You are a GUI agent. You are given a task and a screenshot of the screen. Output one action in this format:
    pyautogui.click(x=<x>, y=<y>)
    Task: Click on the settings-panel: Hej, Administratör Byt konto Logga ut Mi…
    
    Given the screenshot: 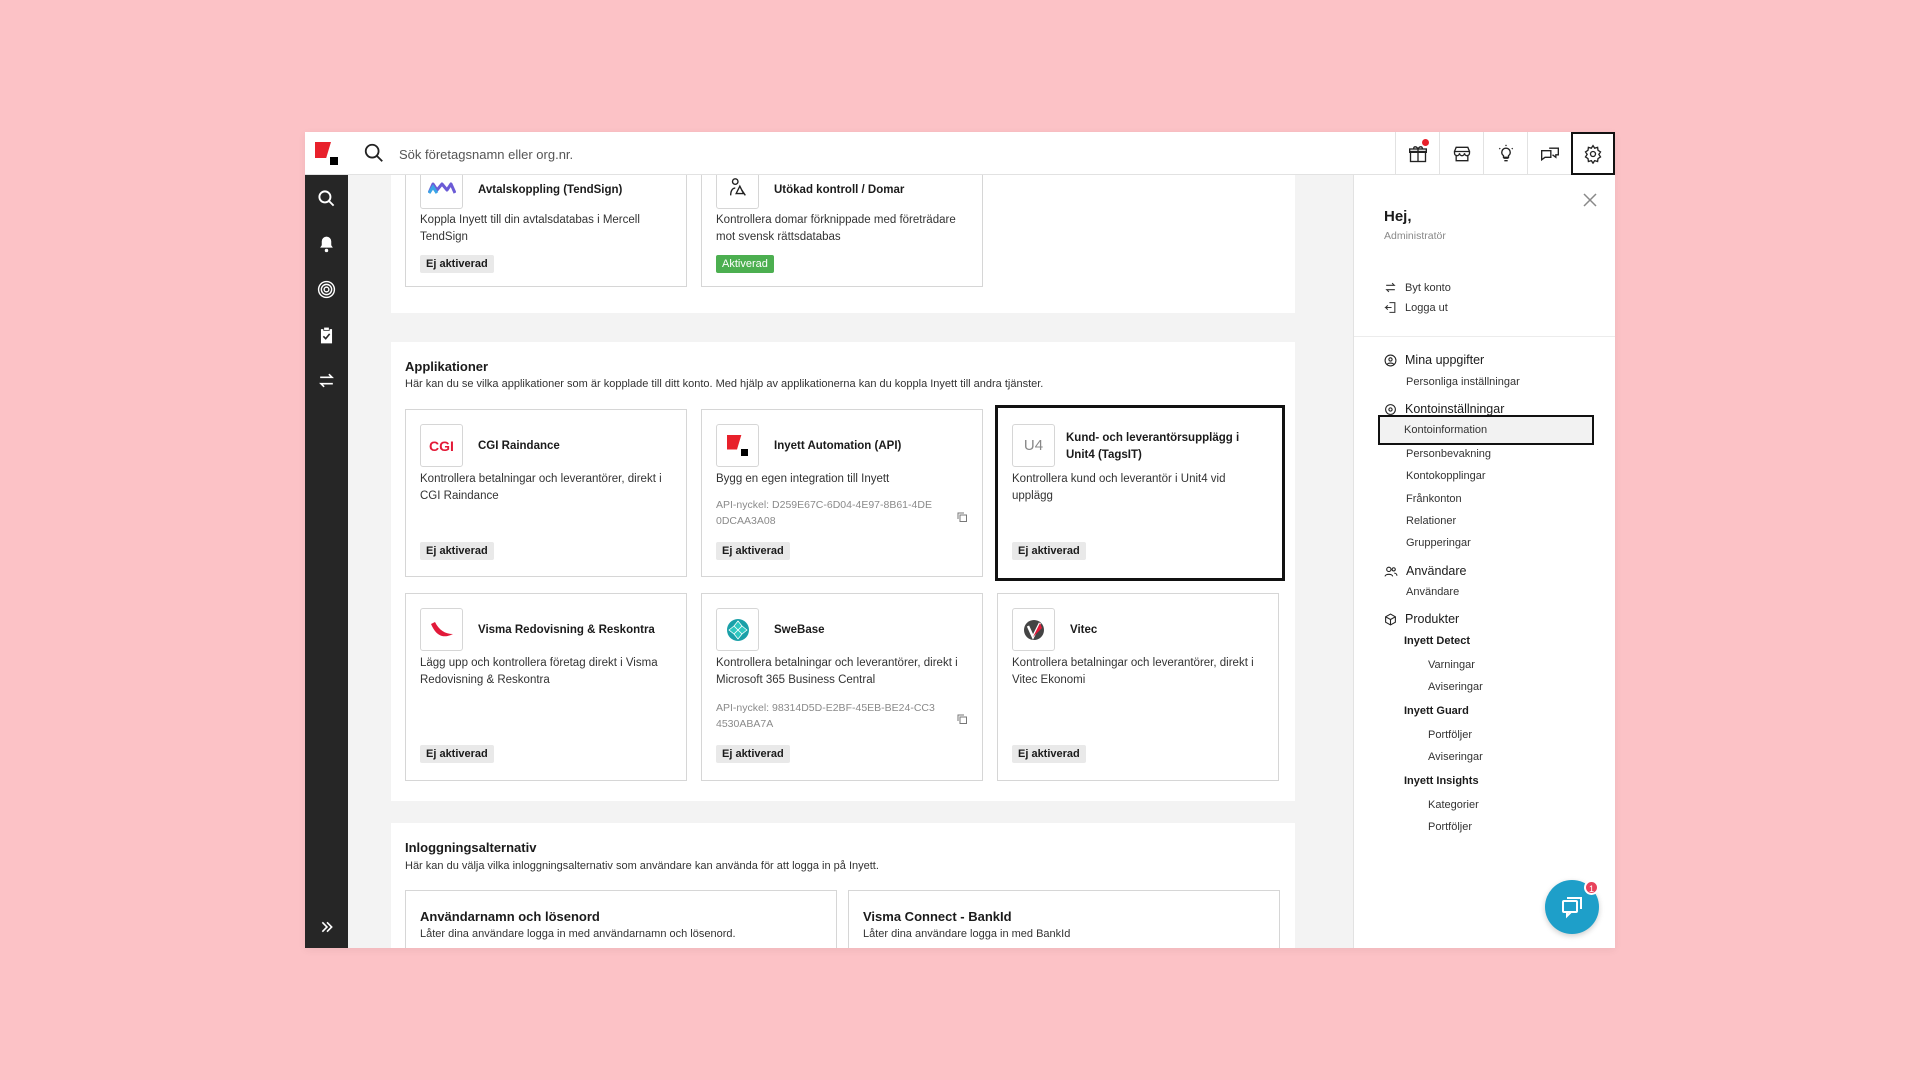 What is the action you would take?
    pyautogui.click(x=1484, y=561)
    